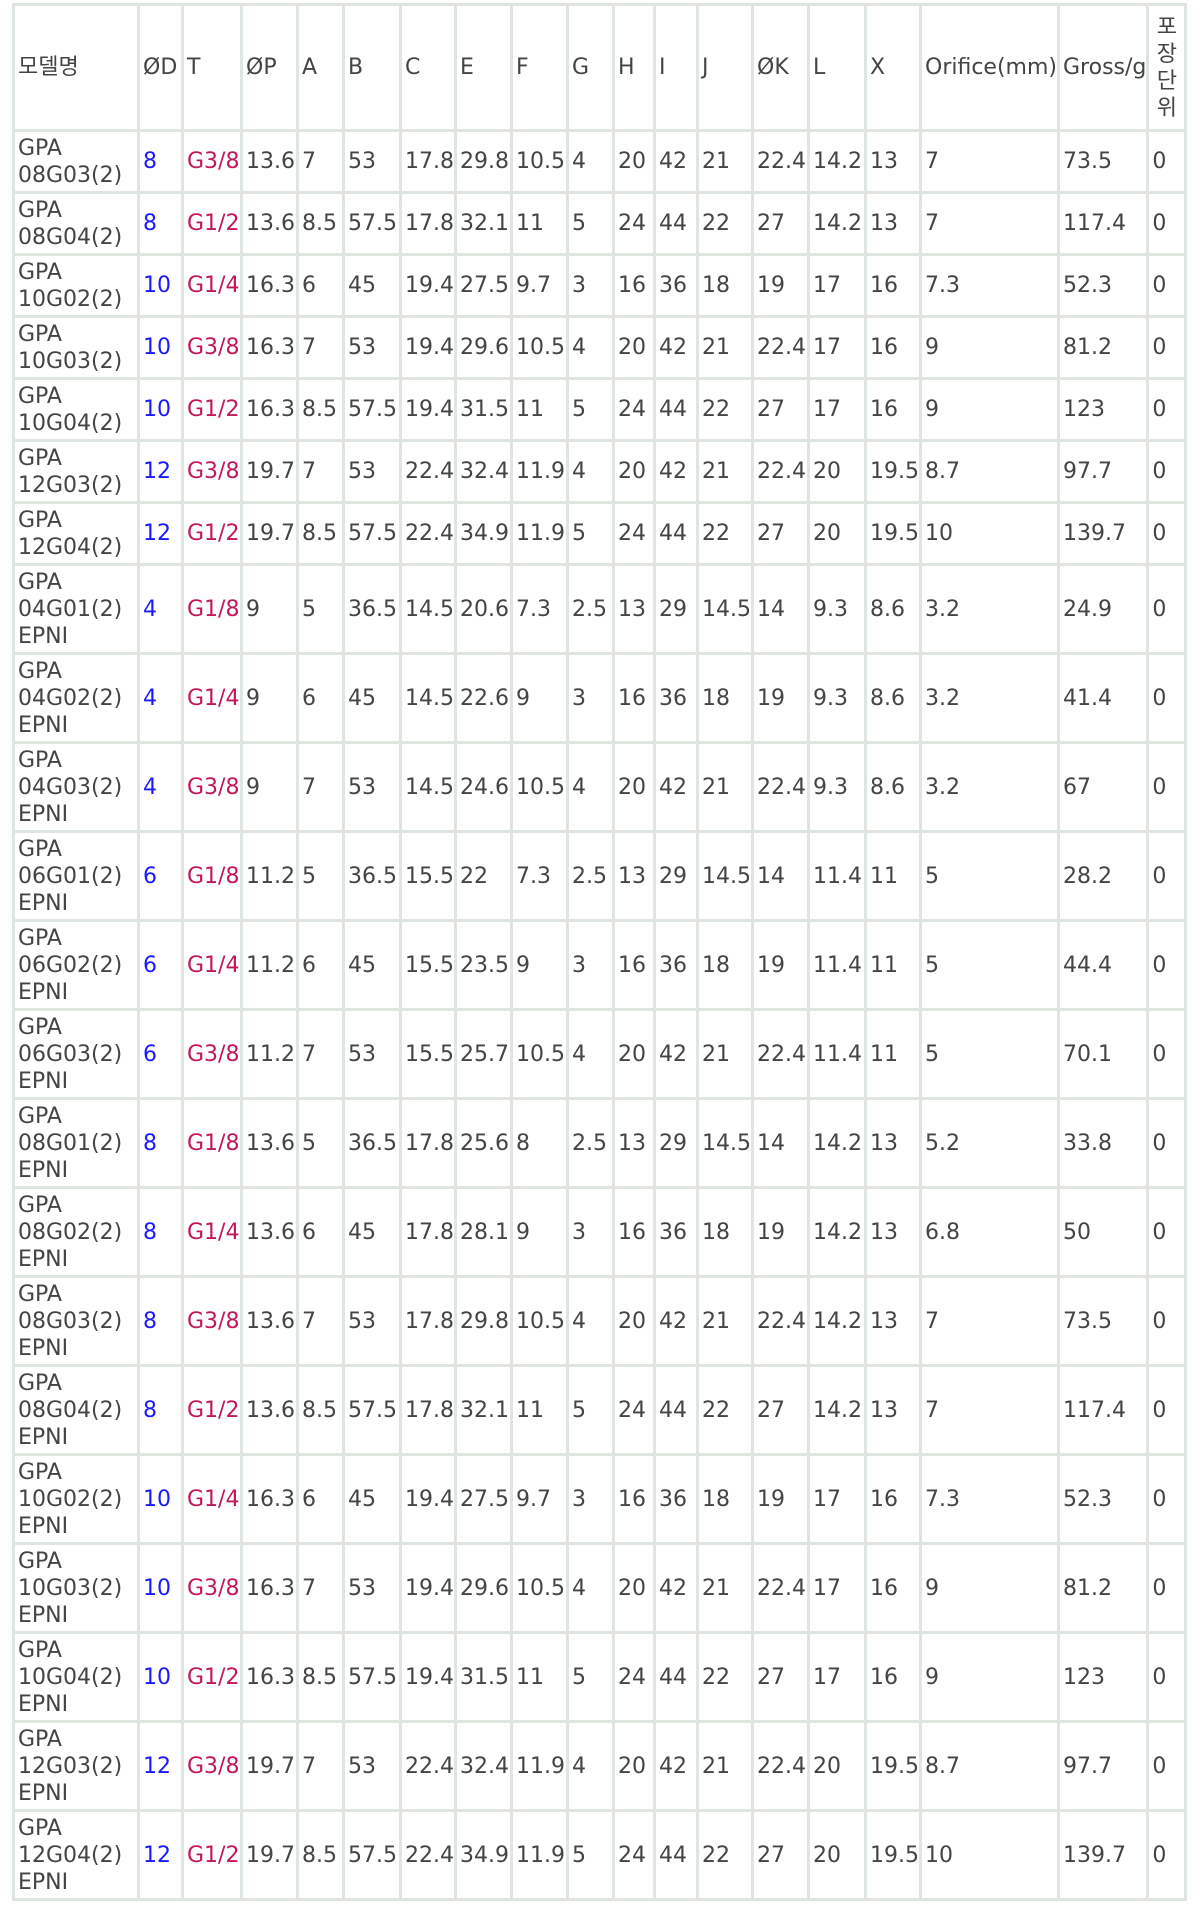  Describe the element at coordinates (725, 285) in the screenshot. I see `cell-j: 18` at that location.